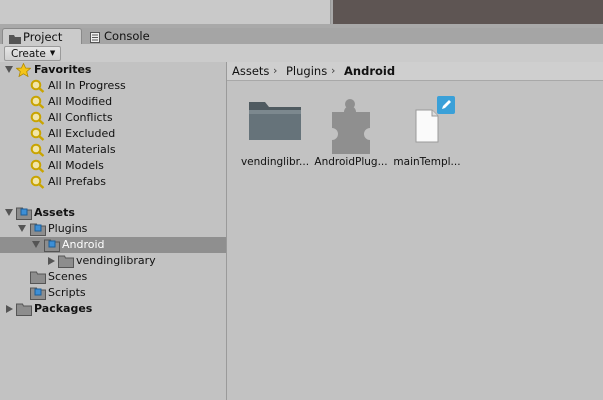 The width and height of the screenshot is (603, 400). Describe the element at coordinates (68, 228) in the screenshot. I see `plugins-label: Plugins` at that location.